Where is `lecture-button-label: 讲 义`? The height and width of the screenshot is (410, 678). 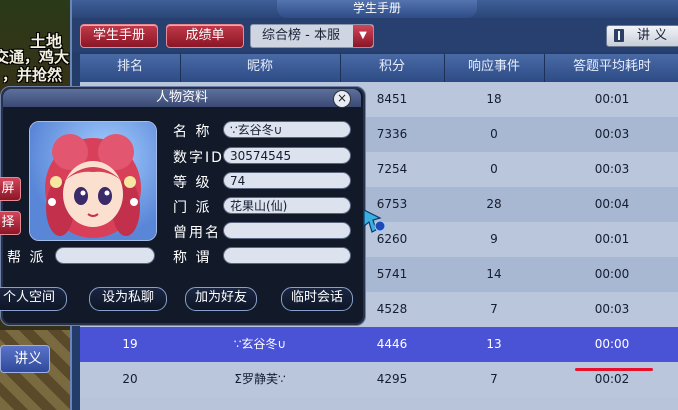
lecture-button-label: 讲 义 is located at coordinates (652, 35).